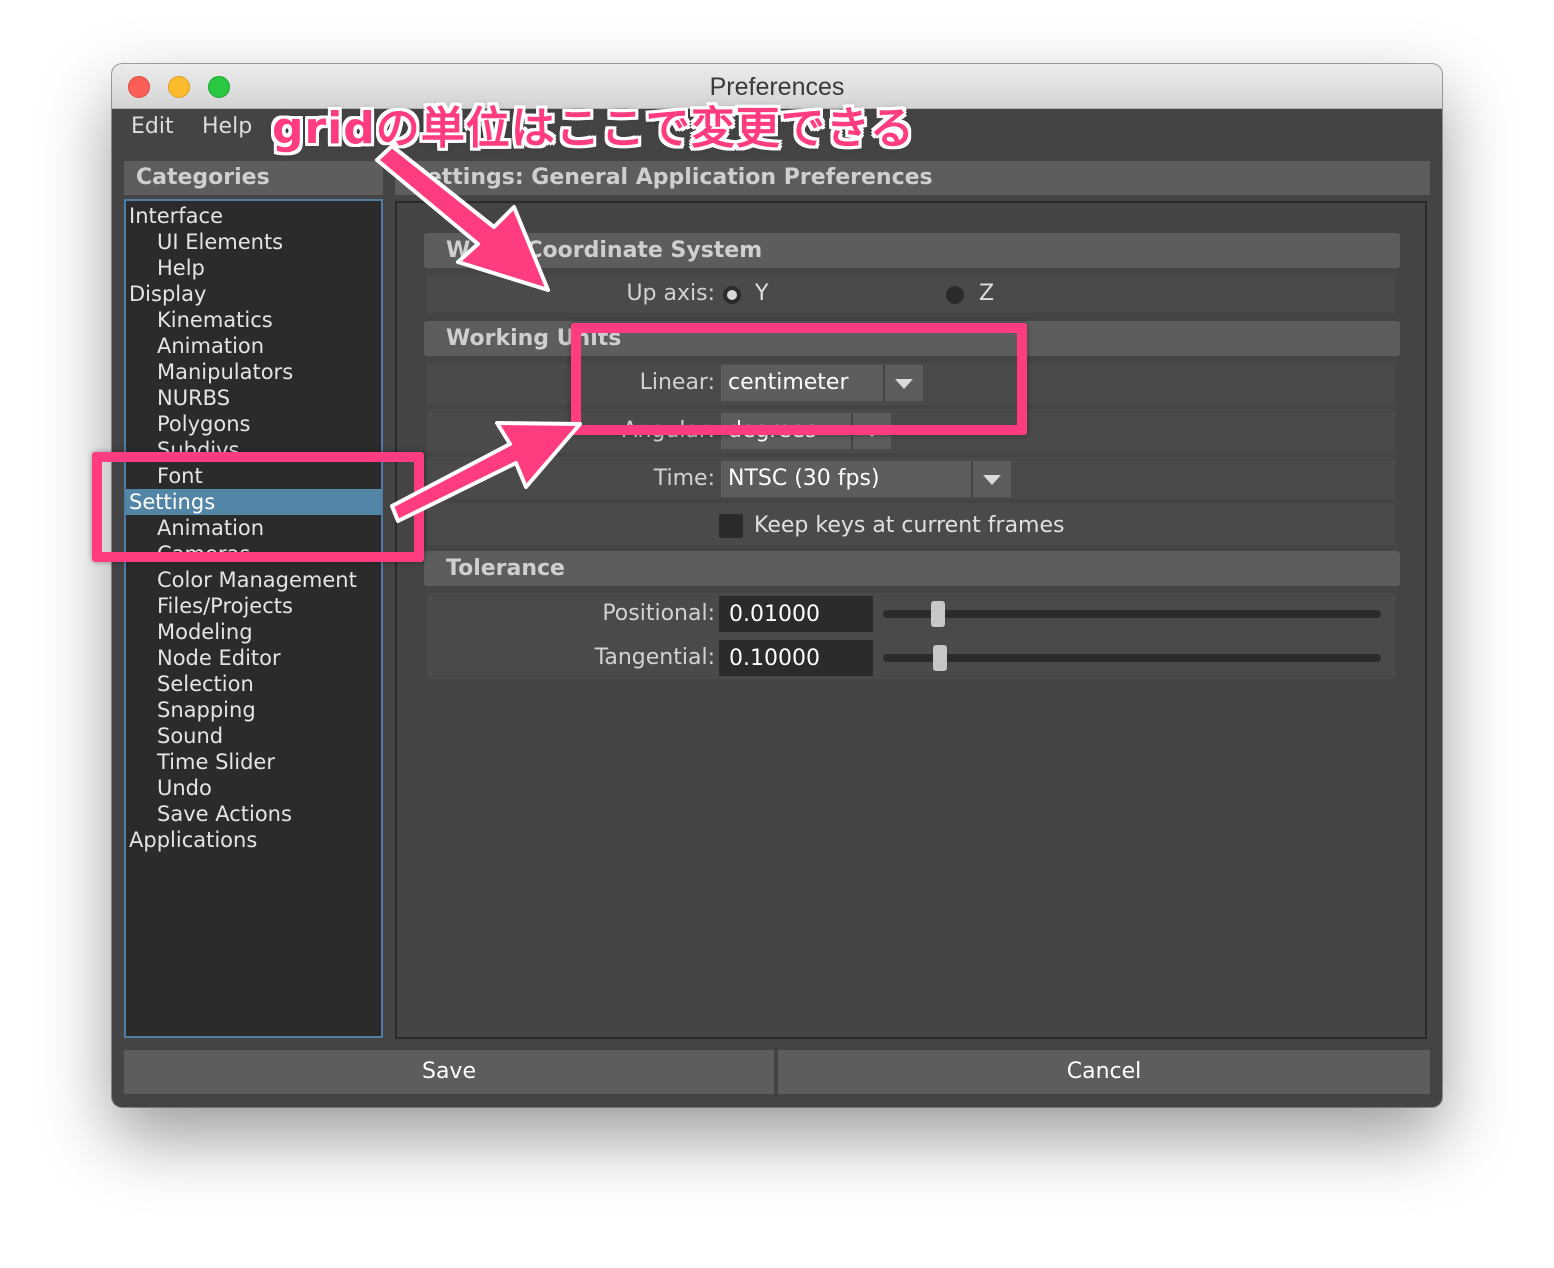 Image resolution: width=1554 pixels, height=1268 pixels. Describe the element at coordinates (152, 126) in the screenshot. I see `menu-edit: Edit` at that location.